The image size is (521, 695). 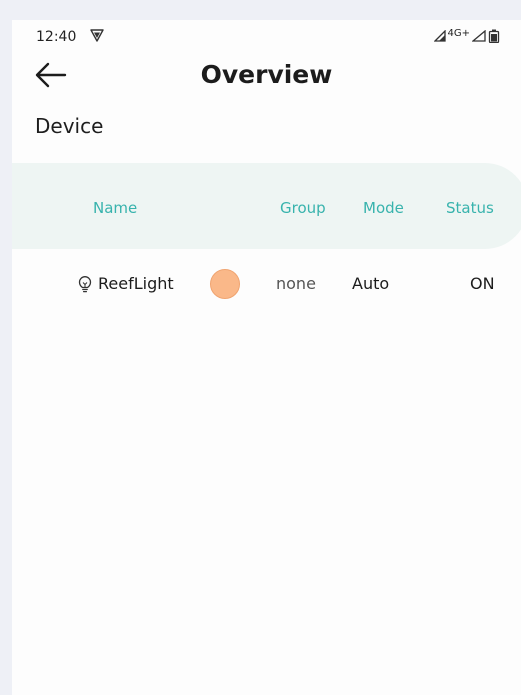 I want to click on table-row: ReefLight none Auto ON, so click(x=266, y=284).